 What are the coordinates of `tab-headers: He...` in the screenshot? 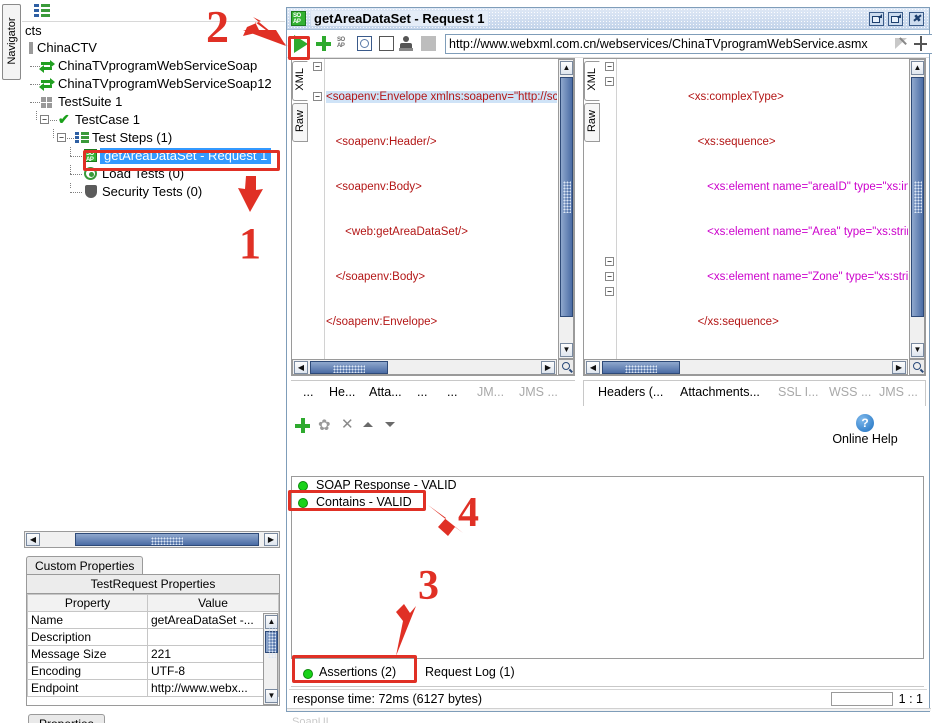 It's located at (342, 392).